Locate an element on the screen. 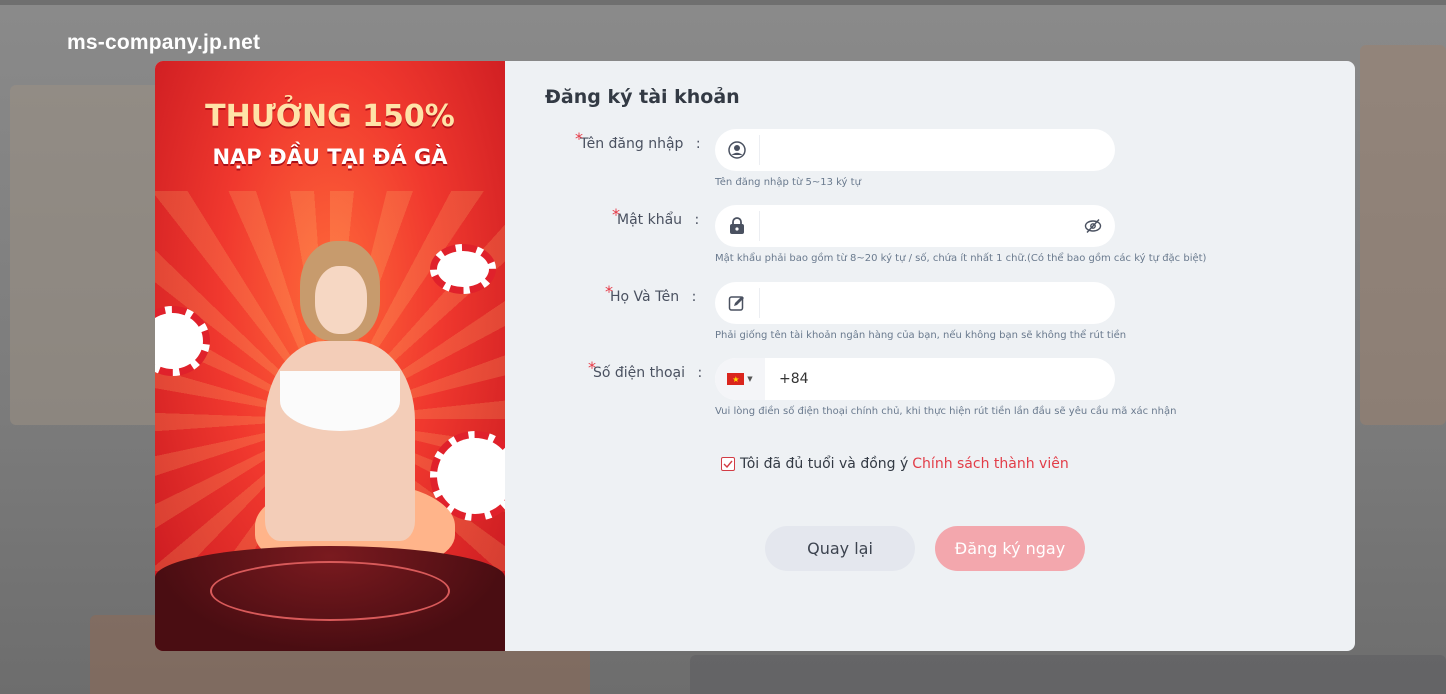 This screenshot has height=694, width=1446. chevron-down-icon: ▼ is located at coordinates (750, 379).